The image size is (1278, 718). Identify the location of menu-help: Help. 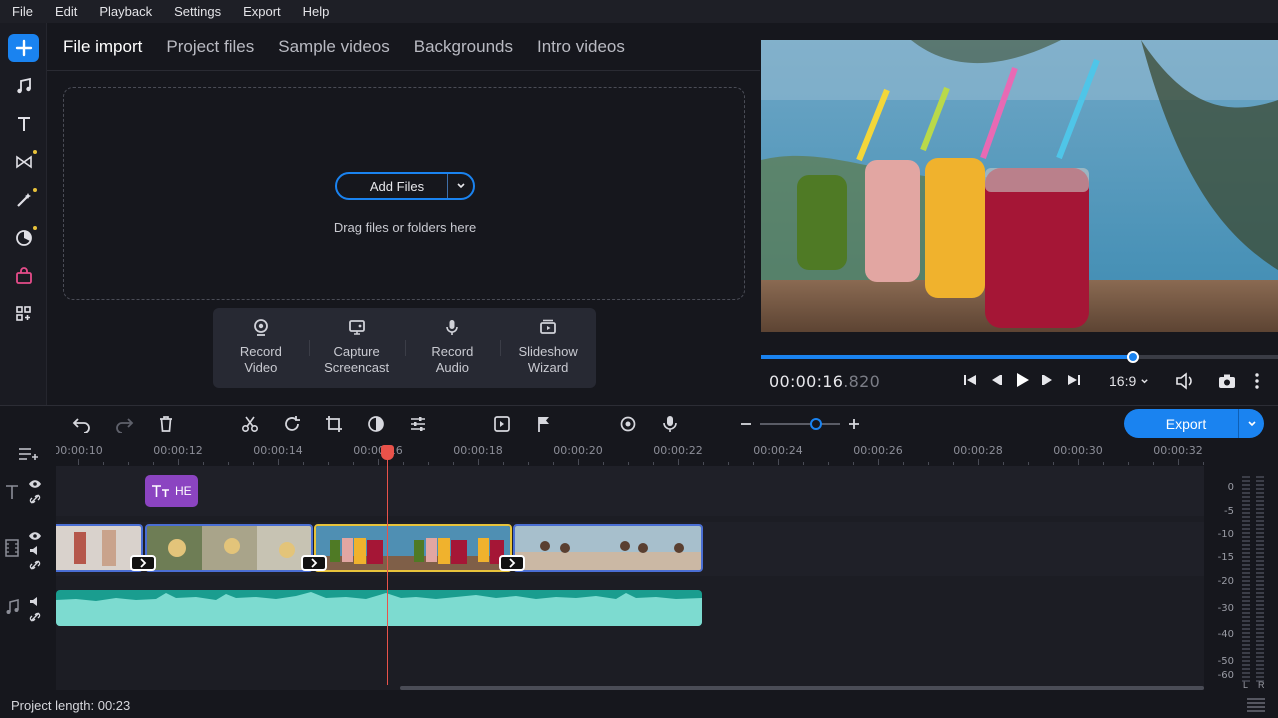
(316, 11).